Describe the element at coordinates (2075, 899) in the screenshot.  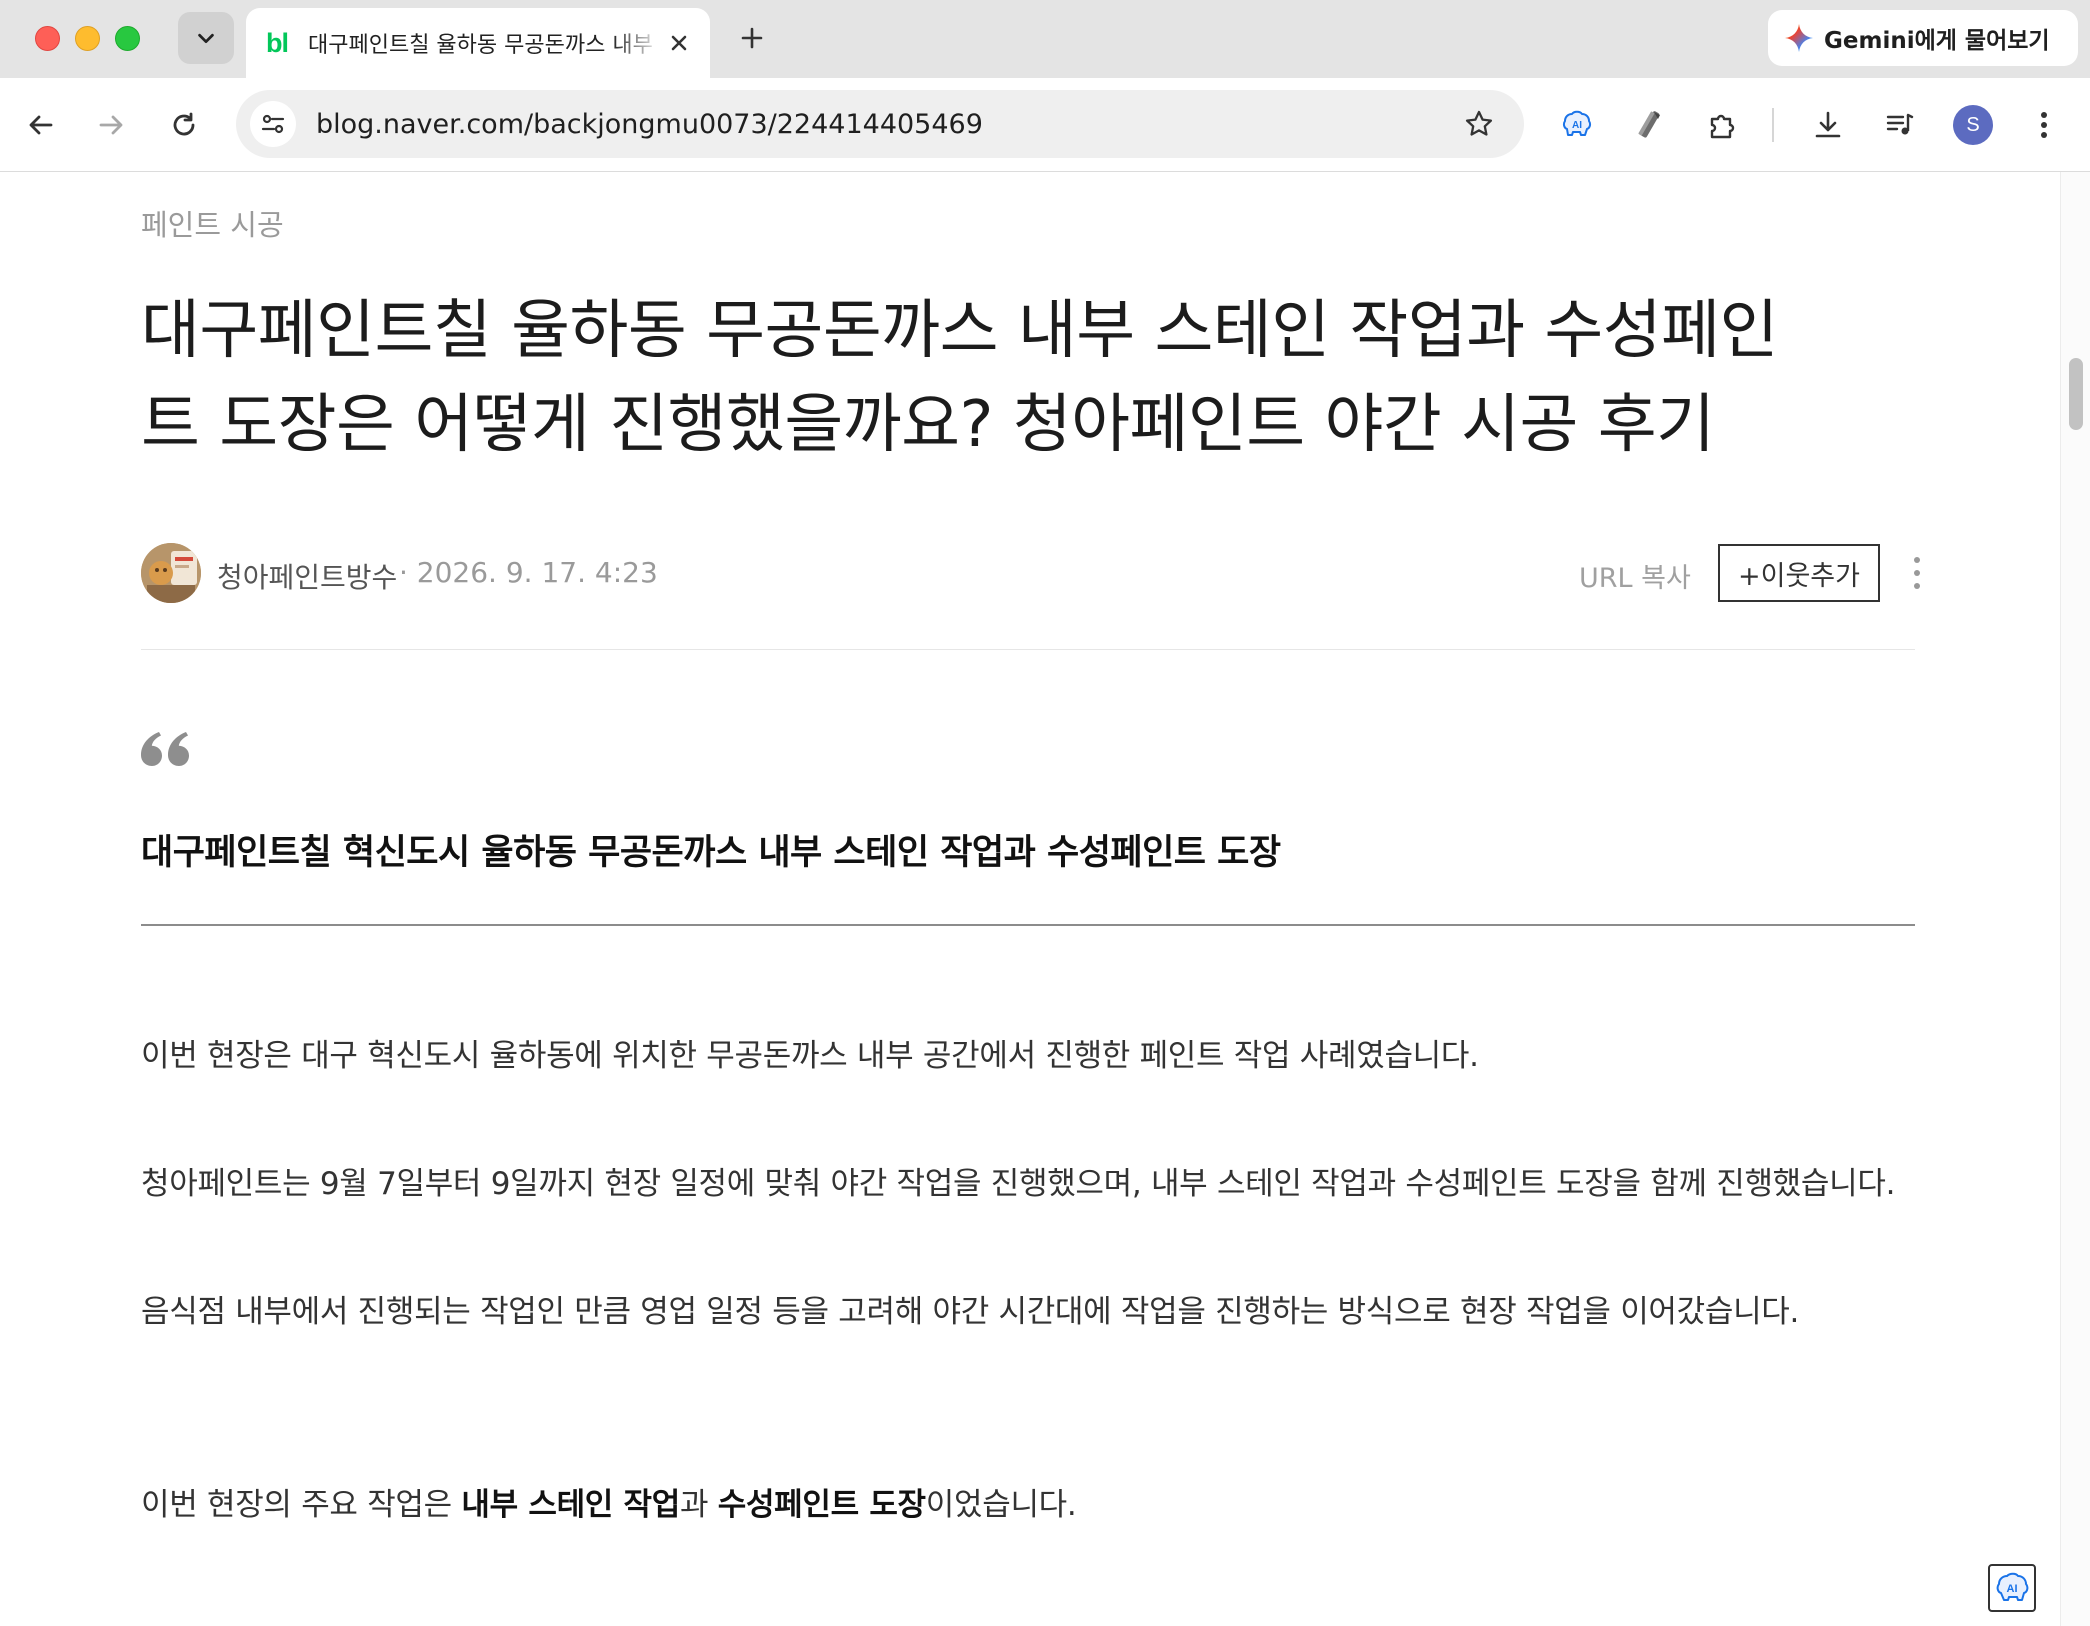
I see `page-scrollbar` at that location.